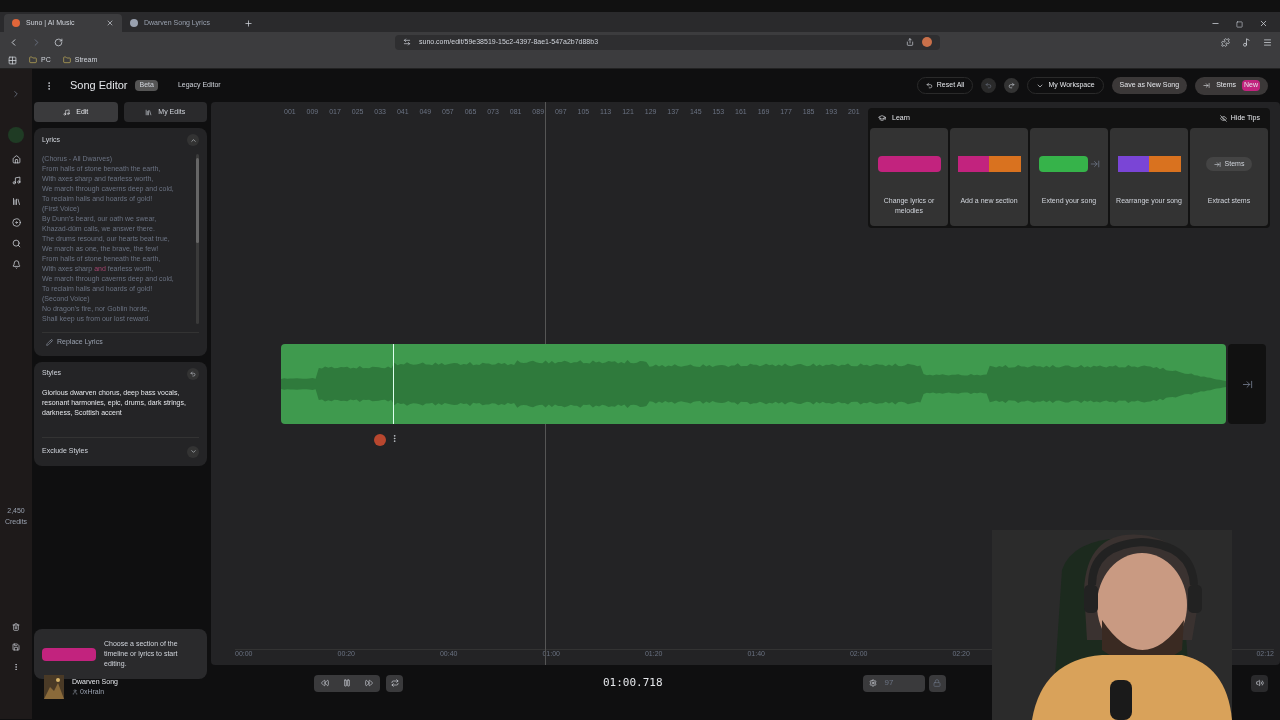 Image resolution: width=1280 pixels, height=720 pixels. Describe the element at coordinates (16, 222) in the screenshot. I see `explore-icon` at that location.